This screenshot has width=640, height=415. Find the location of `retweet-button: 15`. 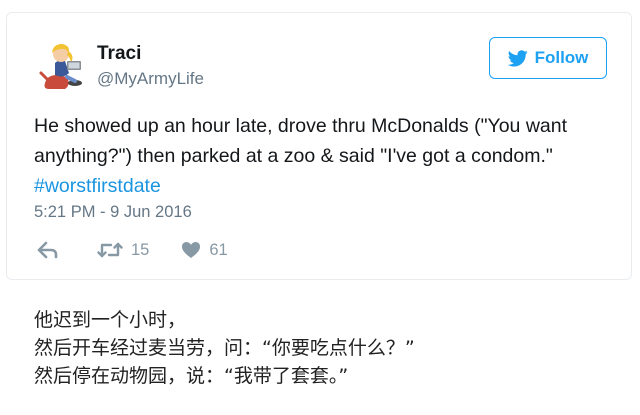

retweet-button: 15 is located at coordinates (123, 250).